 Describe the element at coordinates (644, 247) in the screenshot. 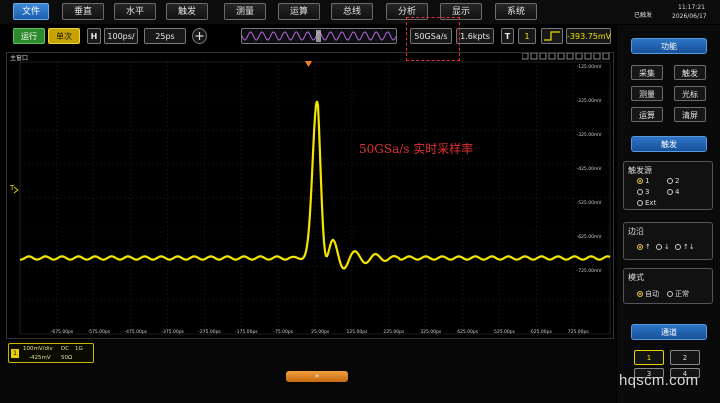

I see `edge-radio-rising: ↑` at that location.